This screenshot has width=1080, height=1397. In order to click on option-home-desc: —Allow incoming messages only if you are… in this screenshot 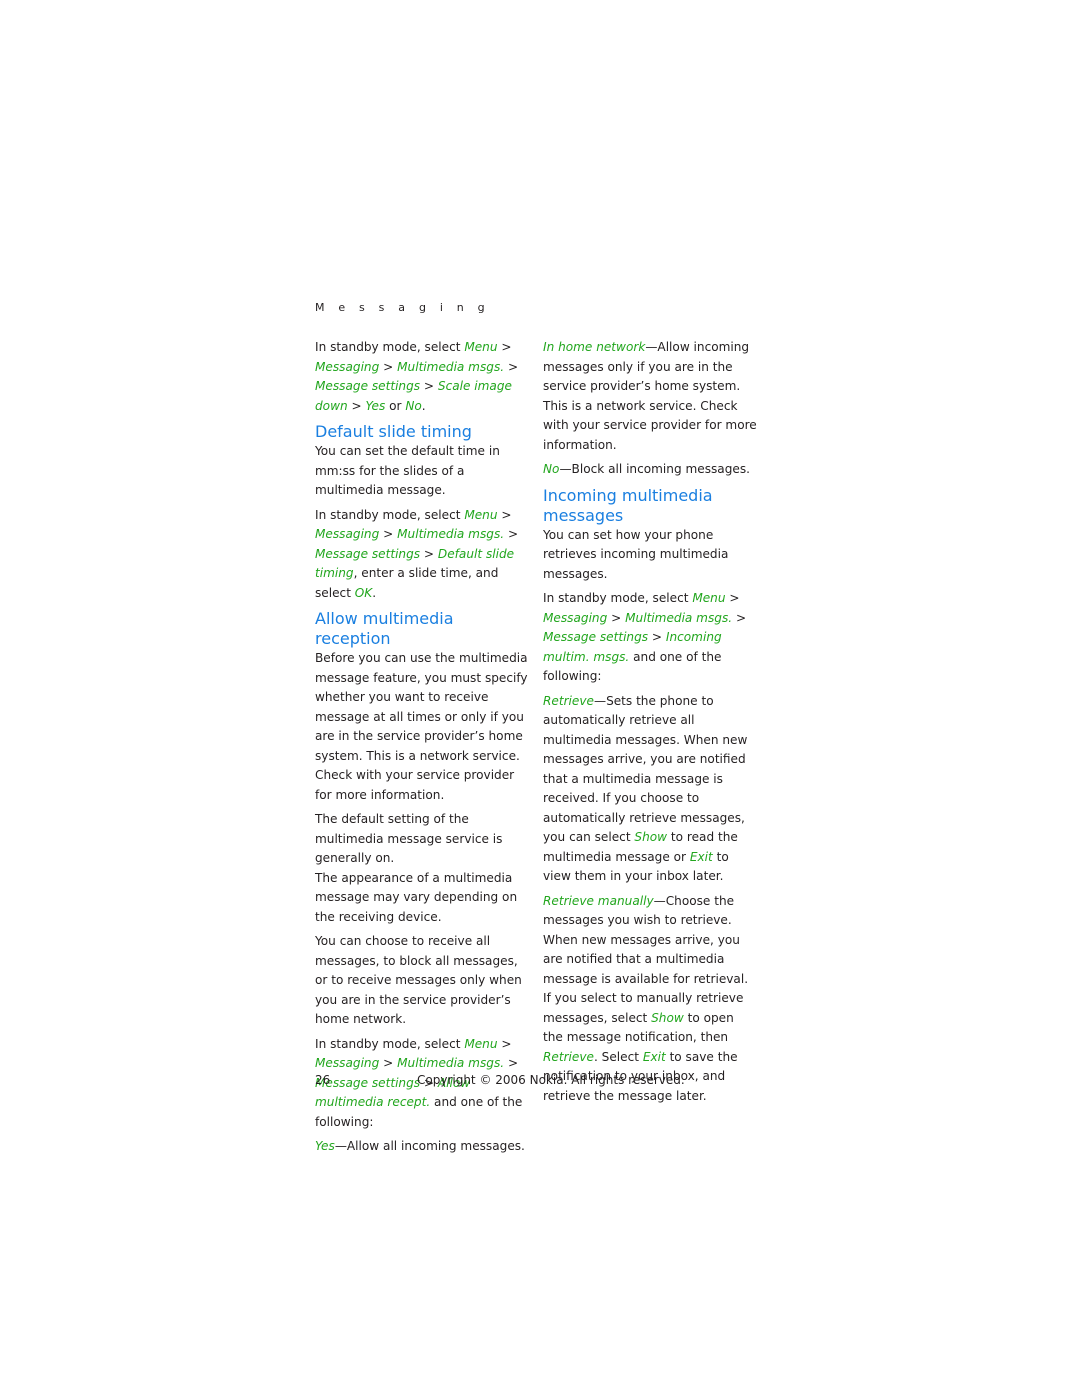, I will do `click(650, 396)`.